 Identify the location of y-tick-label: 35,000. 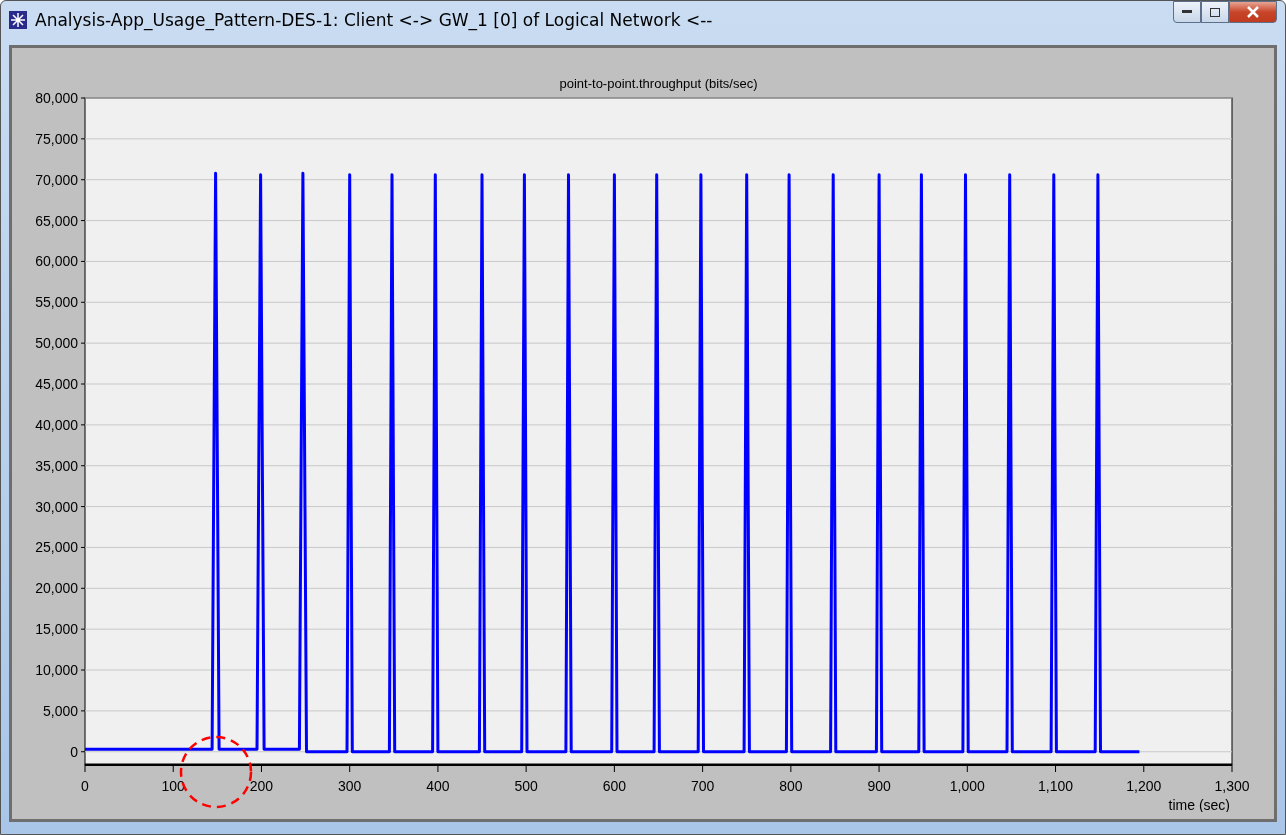
(56, 465).